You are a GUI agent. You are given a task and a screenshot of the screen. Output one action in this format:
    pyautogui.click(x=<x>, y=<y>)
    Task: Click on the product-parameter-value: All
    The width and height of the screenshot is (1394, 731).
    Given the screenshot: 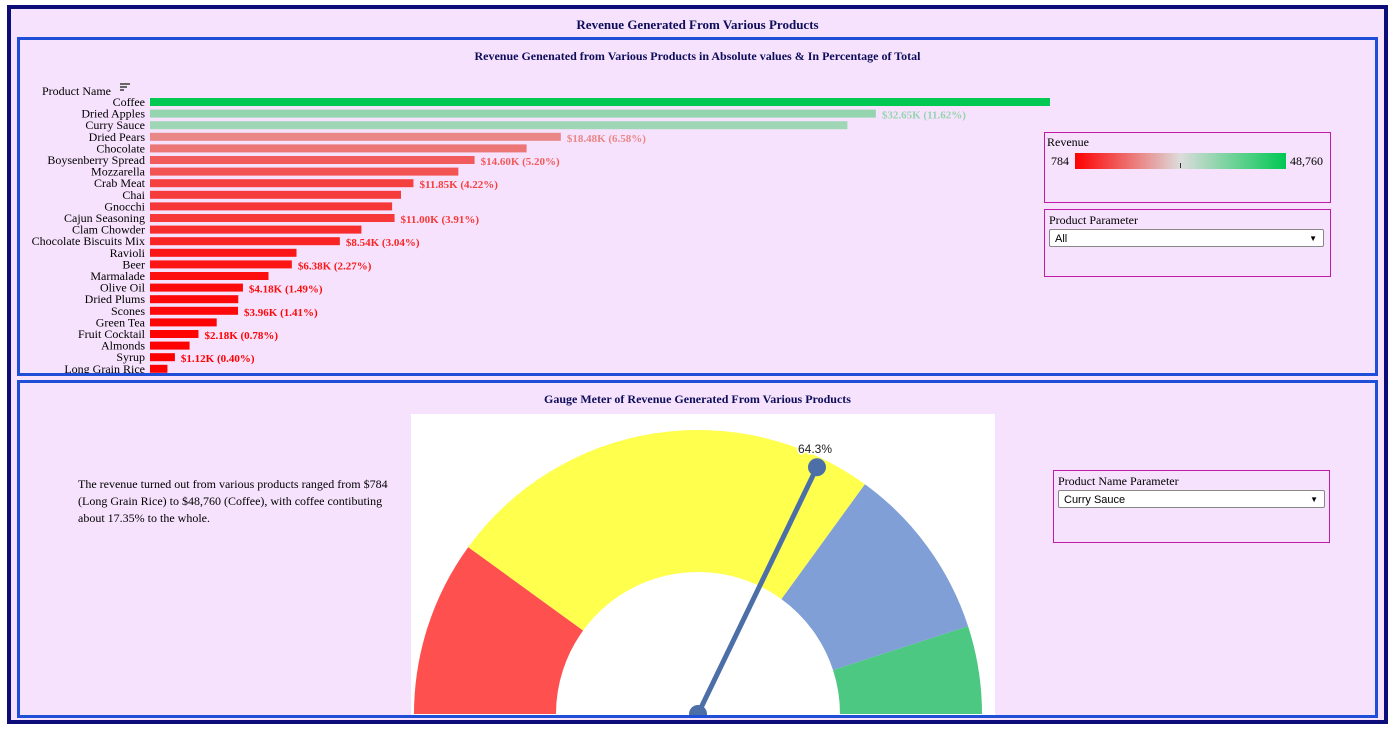 What is the action you would take?
    pyautogui.click(x=1061, y=239)
    